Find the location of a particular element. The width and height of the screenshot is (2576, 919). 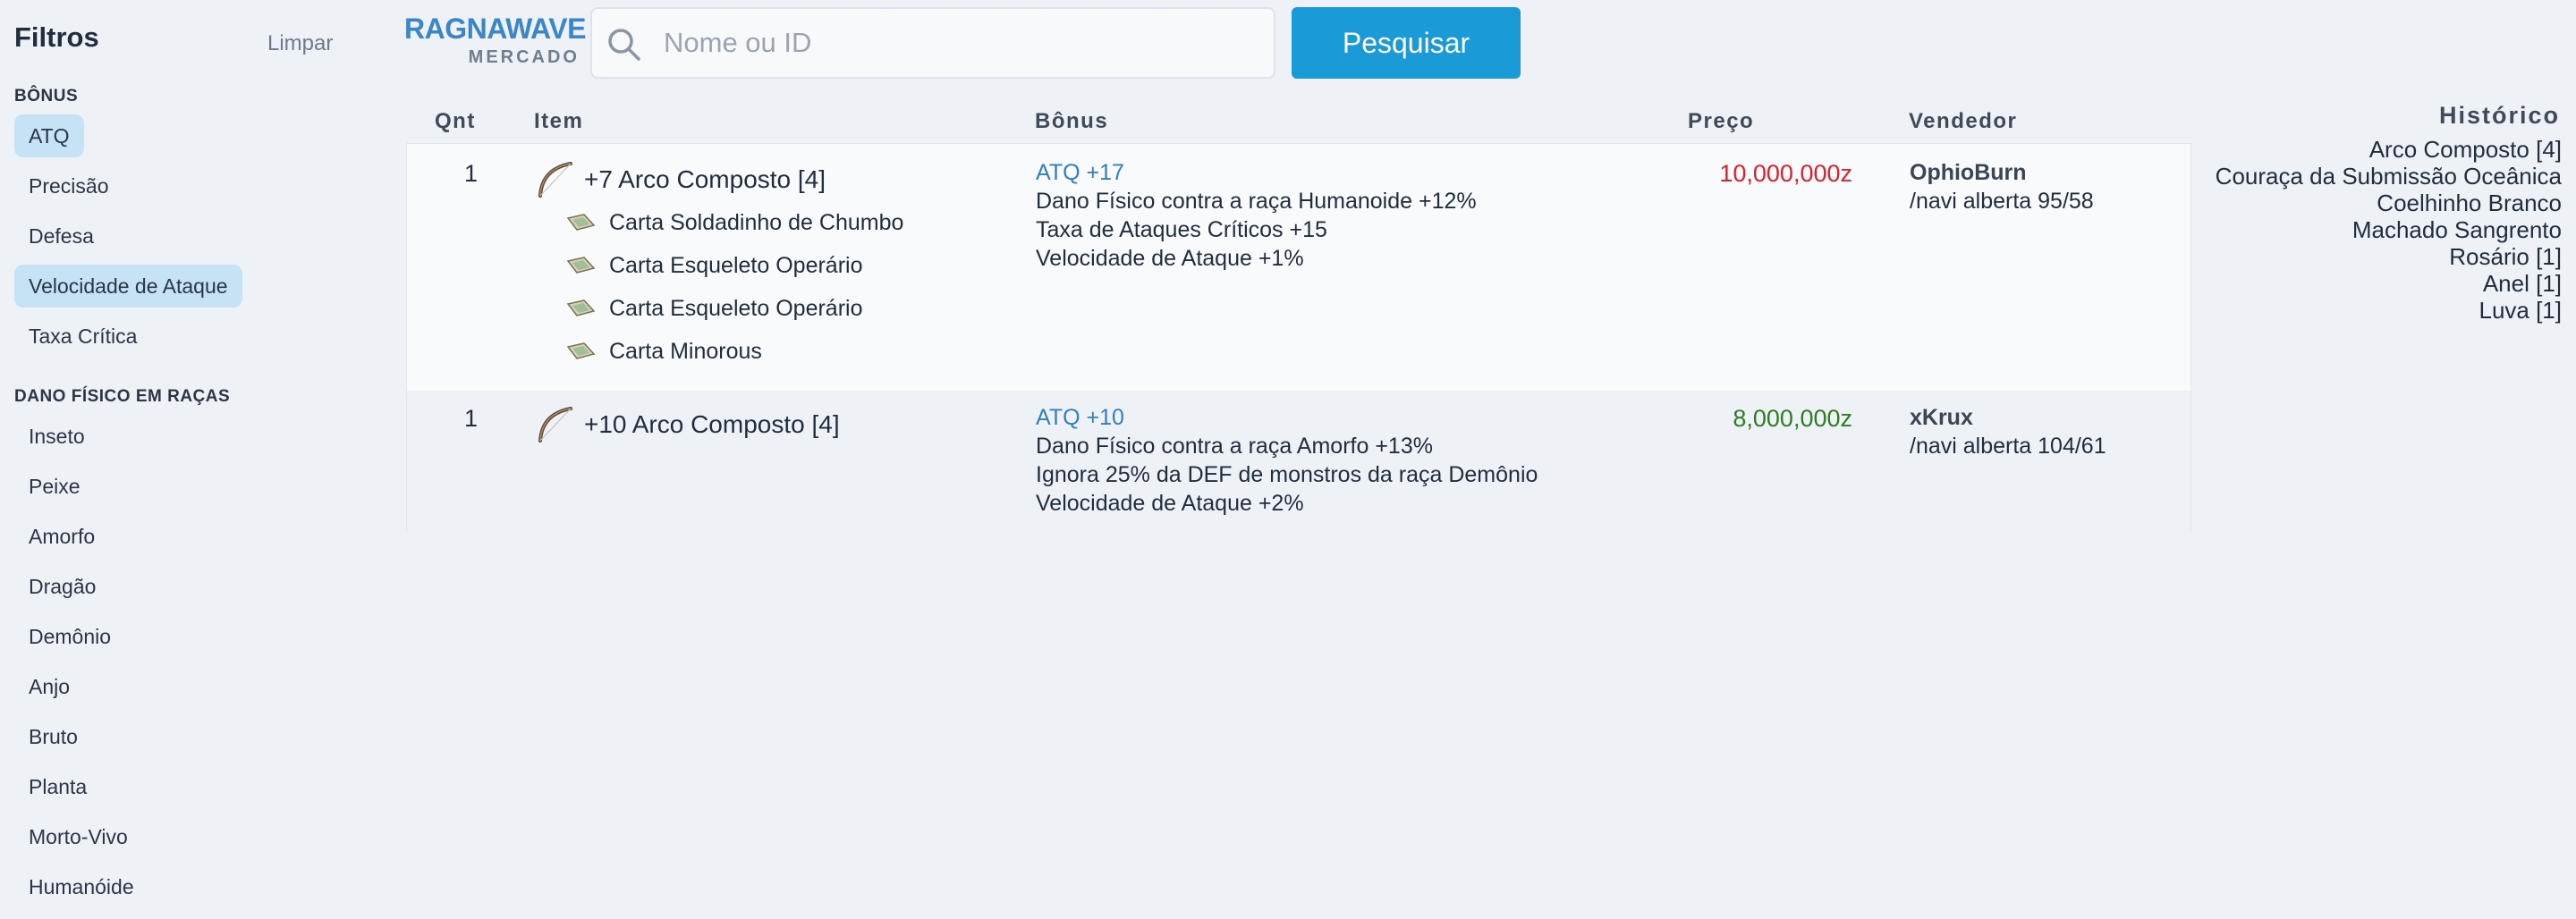

card-slot: Carta Minorous is located at coordinates (685, 352).